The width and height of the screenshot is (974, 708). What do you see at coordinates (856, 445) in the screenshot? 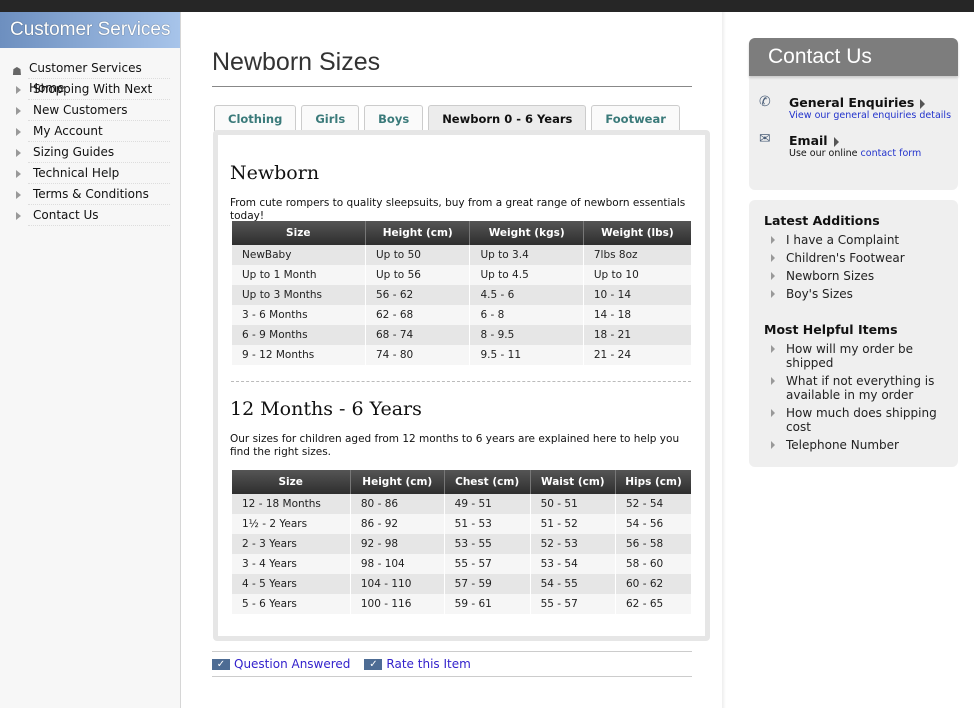
I see `list-item: Telephone Number` at bounding box center [856, 445].